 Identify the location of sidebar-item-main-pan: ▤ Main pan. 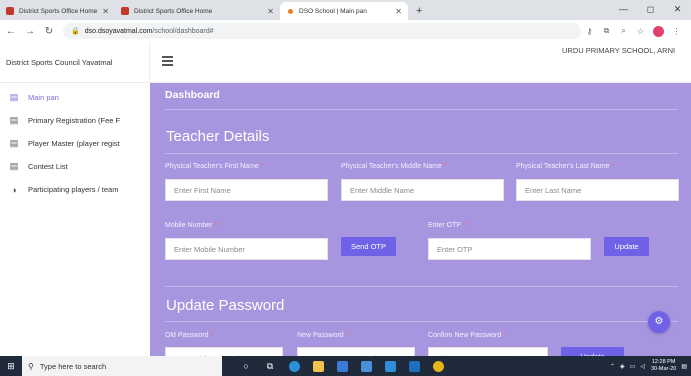
(75, 97).